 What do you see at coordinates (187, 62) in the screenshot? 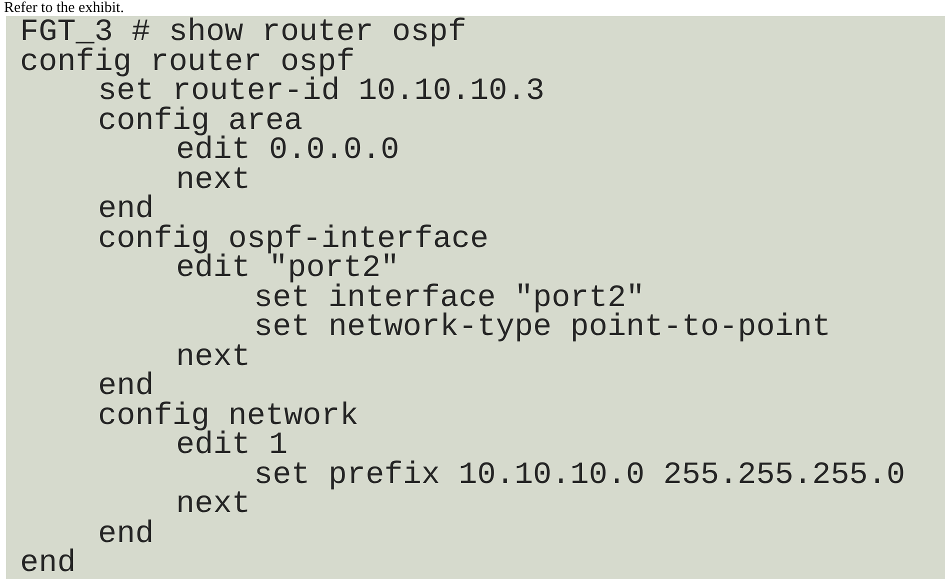
I see `config-line: config router ospf` at bounding box center [187, 62].